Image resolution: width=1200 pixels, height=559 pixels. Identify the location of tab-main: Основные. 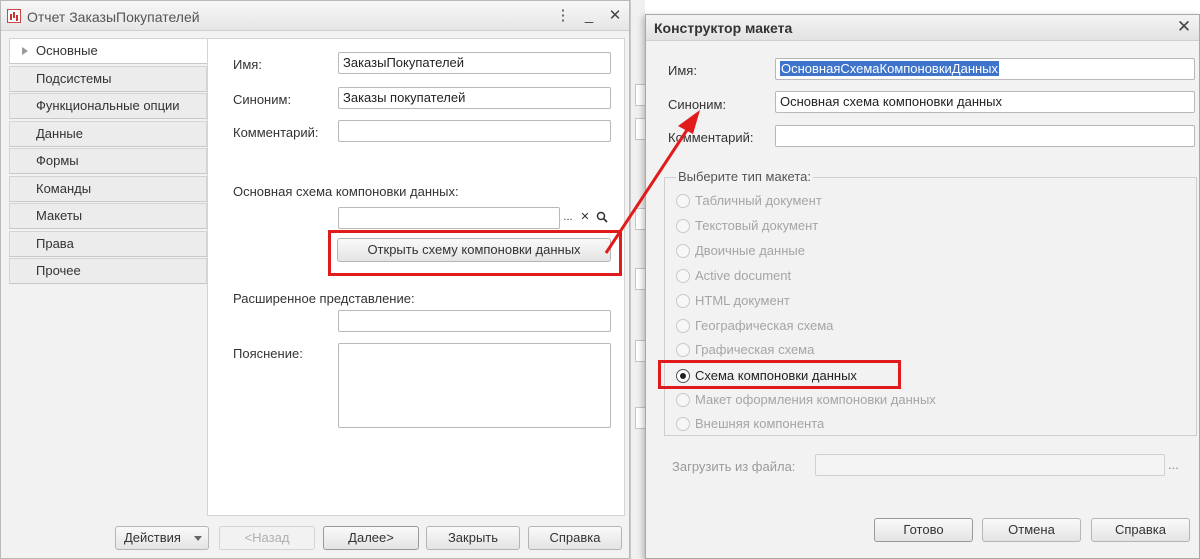
(108, 51).